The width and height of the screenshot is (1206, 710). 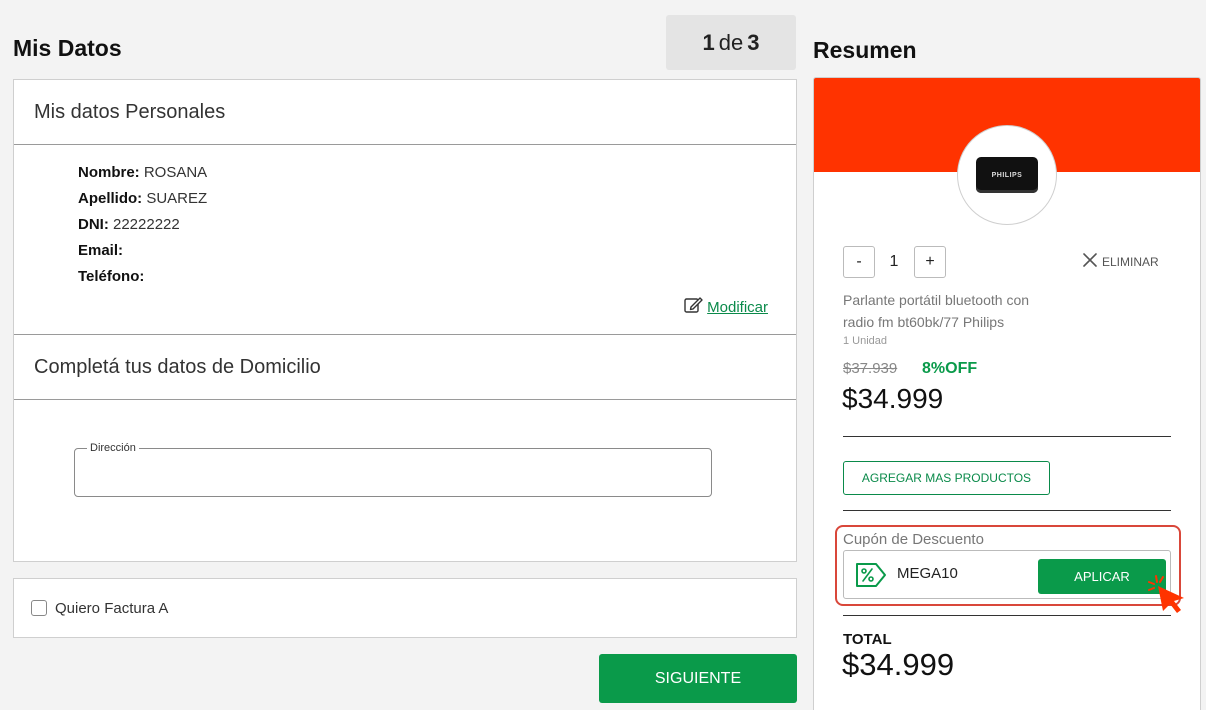 What do you see at coordinates (865, 341) in the screenshot?
I see `product-unit: 1 Unidad` at bounding box center [865, 341].